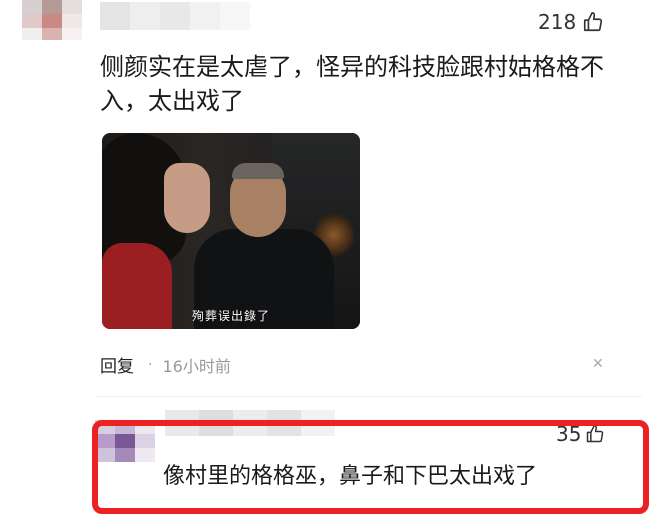 This screenshot has height=524, width=660. What do you see at coordinates (557, 22) in the screenshot?
I see `like-count: 218` at bounding box center [557, 22].